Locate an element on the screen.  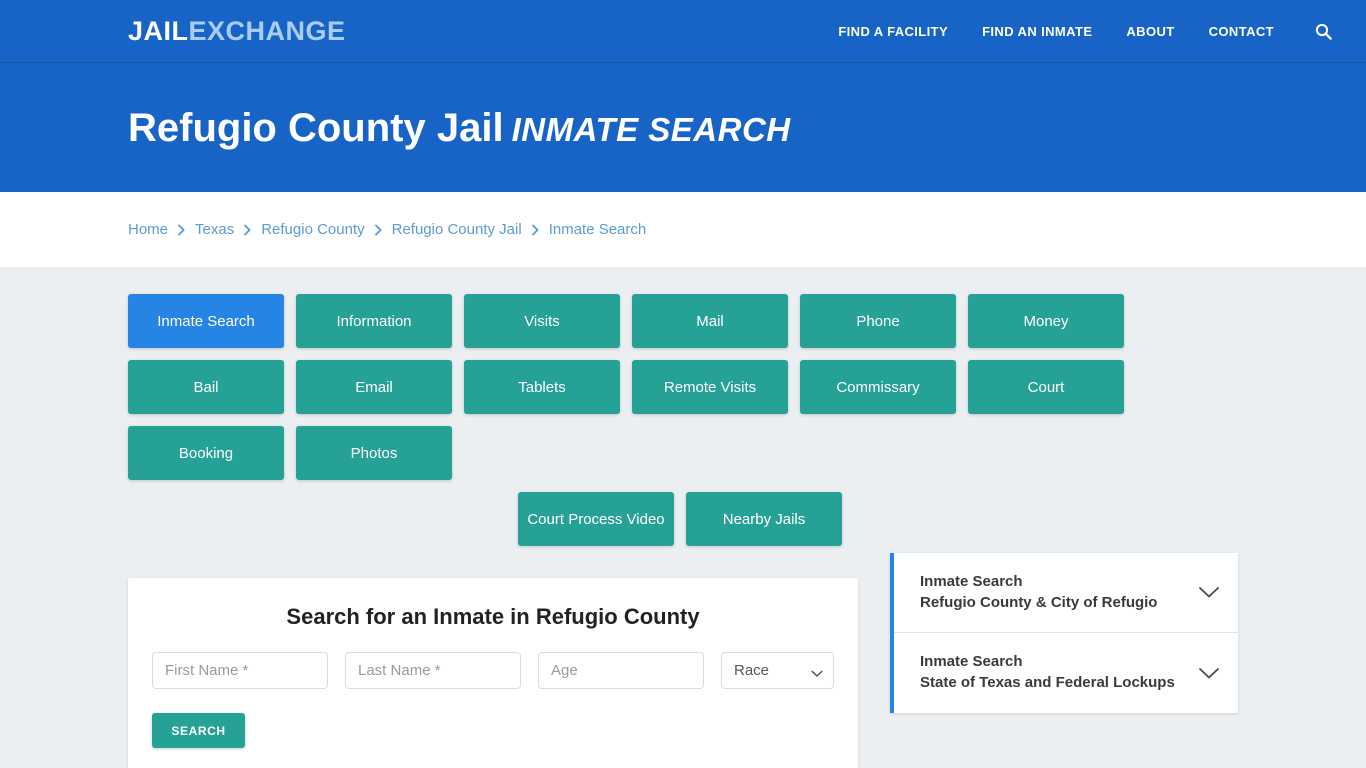
search-card-title: Search for an Inmate in Refugio County is located at coordinates (493, 616).